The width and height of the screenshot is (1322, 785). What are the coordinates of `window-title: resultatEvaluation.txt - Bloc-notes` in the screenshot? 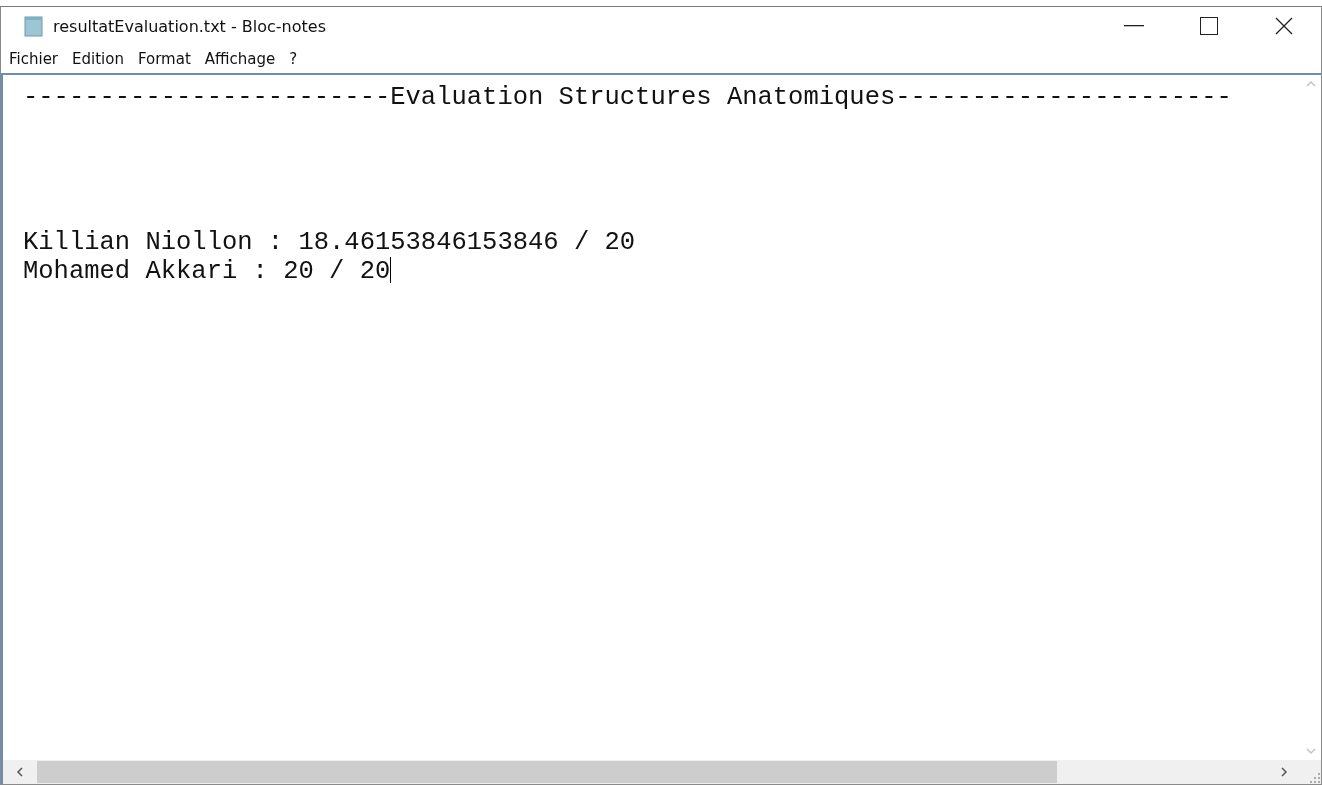 It's located at (190, 26).